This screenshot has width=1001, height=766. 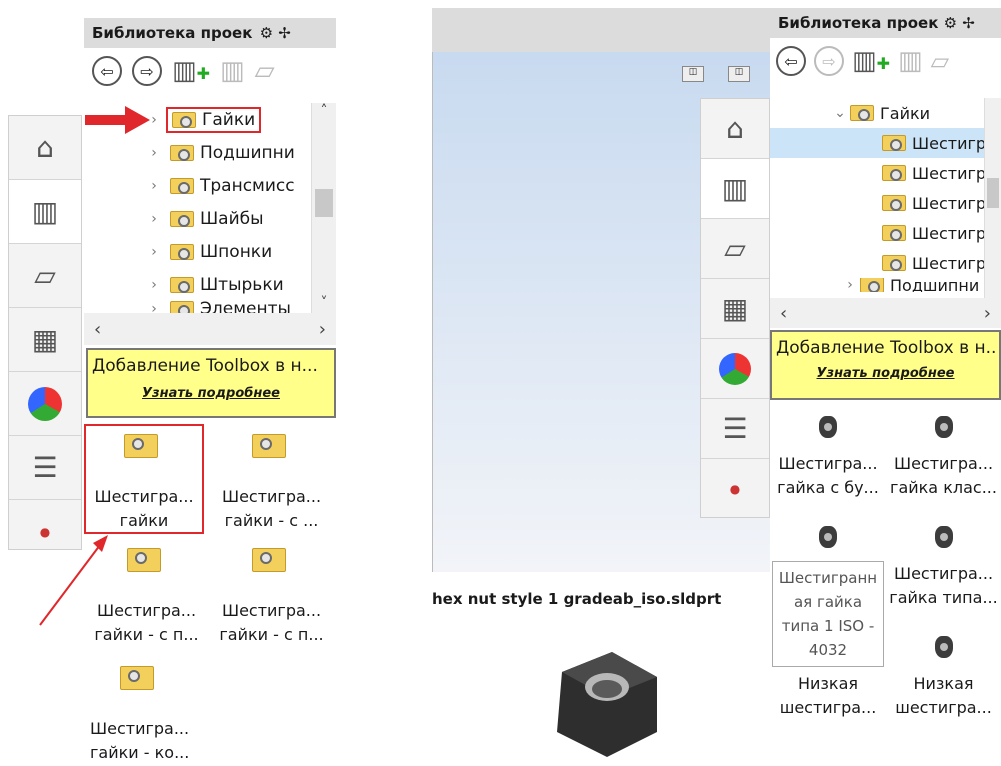 I want to click on scroll-right-icon: ›, so click(x=987, y=313).